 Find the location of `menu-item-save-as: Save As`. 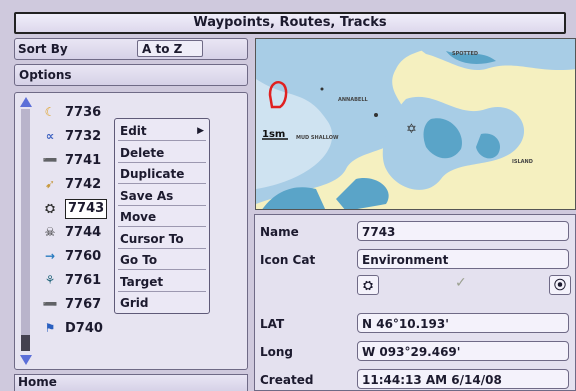

menu-item-save-as: Save As is located at coordinates (162, 196).